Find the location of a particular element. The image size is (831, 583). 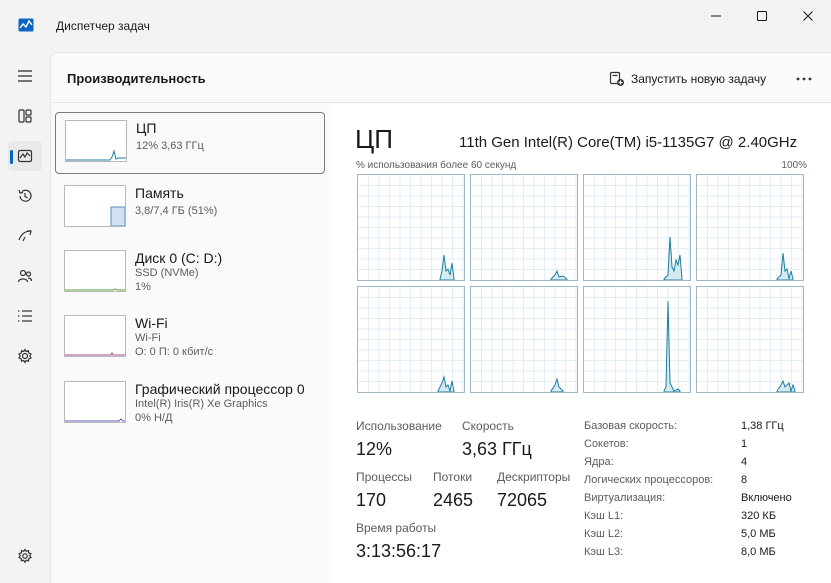

cpu-title: ЦП is located at coordinates (374, 139).